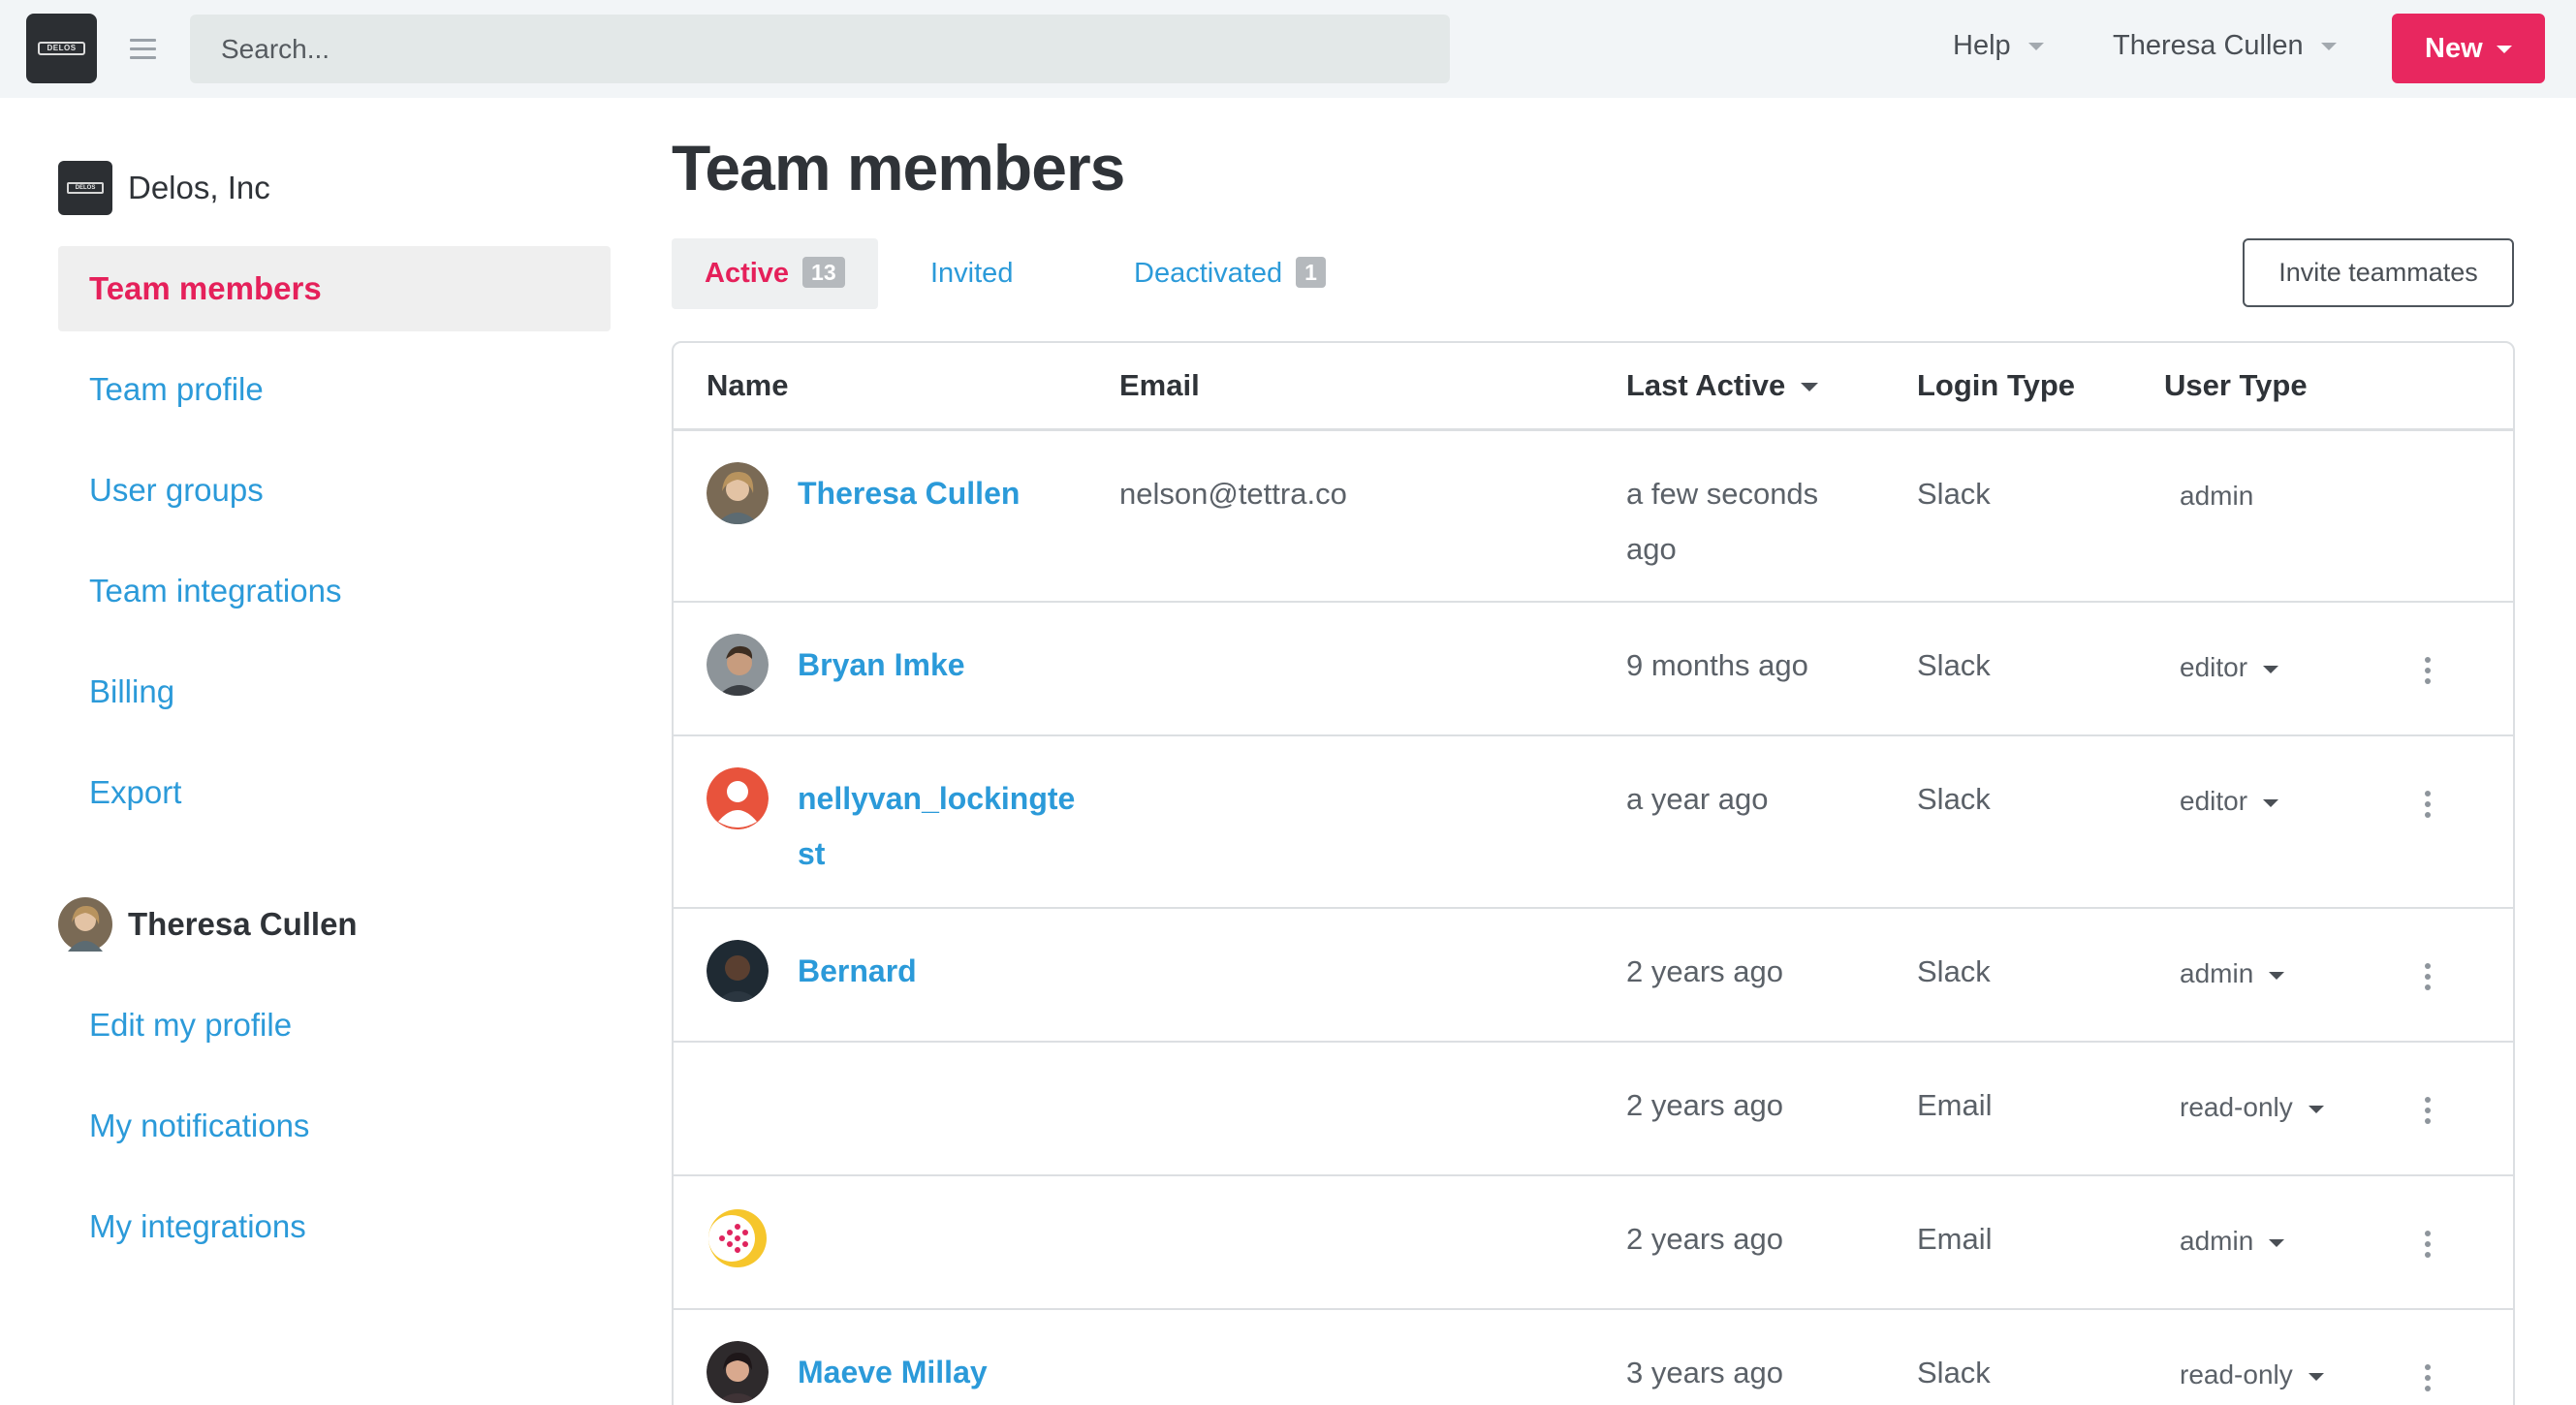  I want to click on user-menu: Theresa Cullen, so click(2225, 46).